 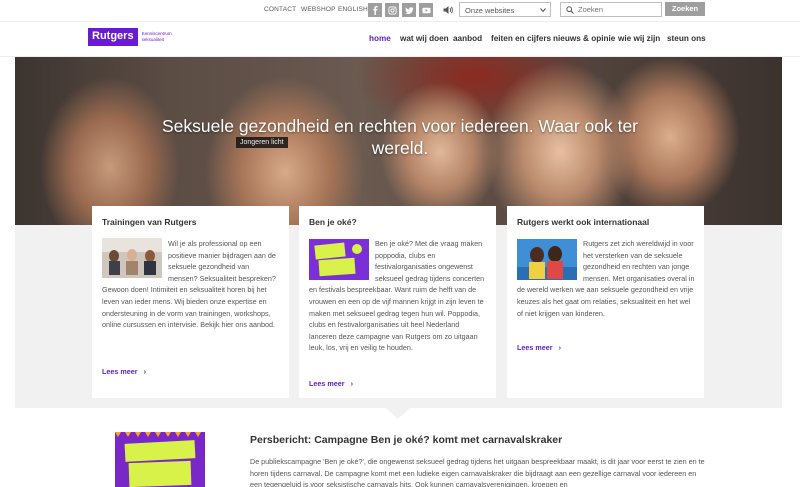 What do you see at coordinates (639, 38) in the screenshot?
I see `nav-wie-wij-zijn: wie wij zijn` at bounding box center [639, 38].